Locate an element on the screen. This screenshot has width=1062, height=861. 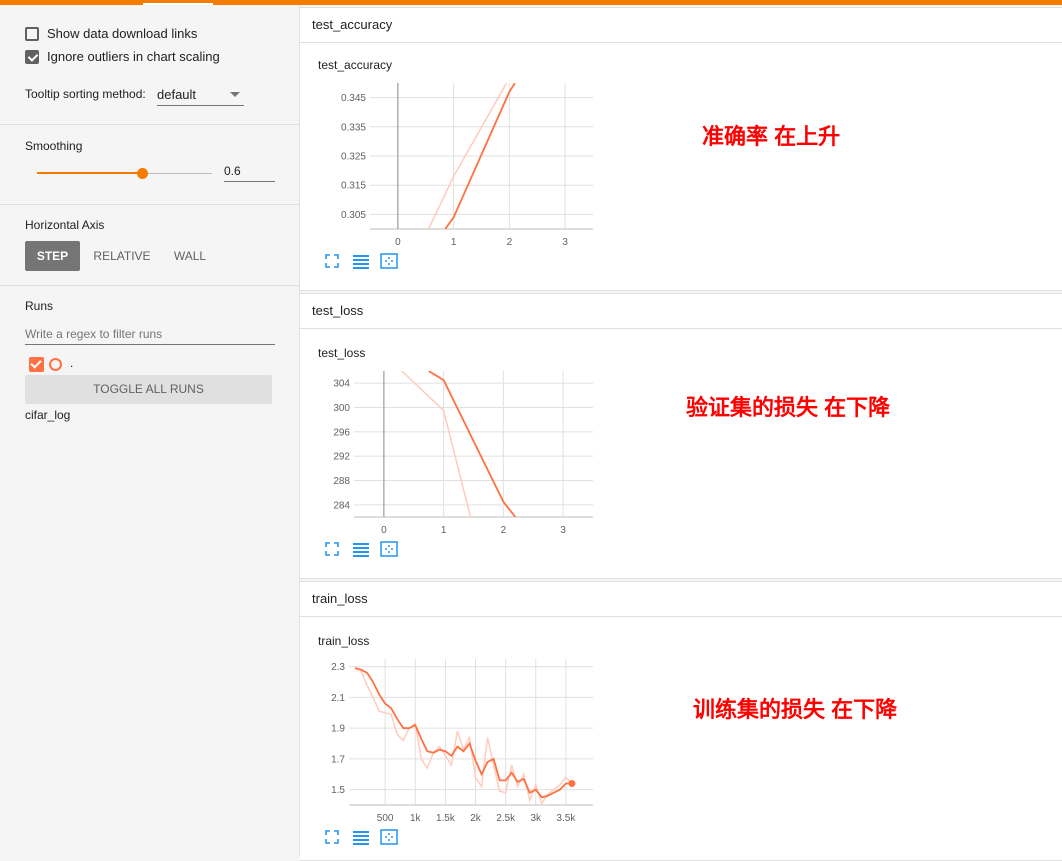
series-end-point is located at coordinates (572, 783).